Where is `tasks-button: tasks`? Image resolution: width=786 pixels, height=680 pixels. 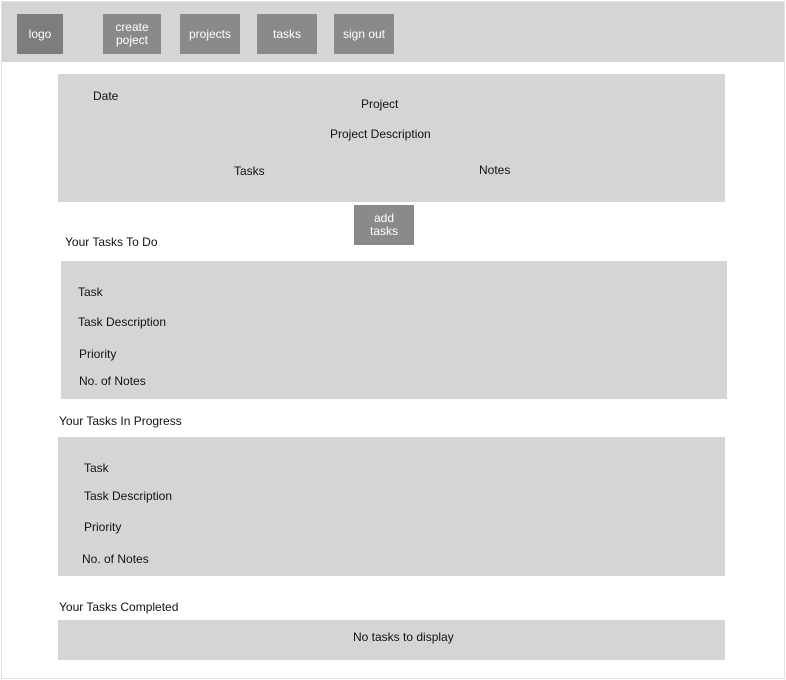 tasks-button: tasks is located at coordinates (287, 34).